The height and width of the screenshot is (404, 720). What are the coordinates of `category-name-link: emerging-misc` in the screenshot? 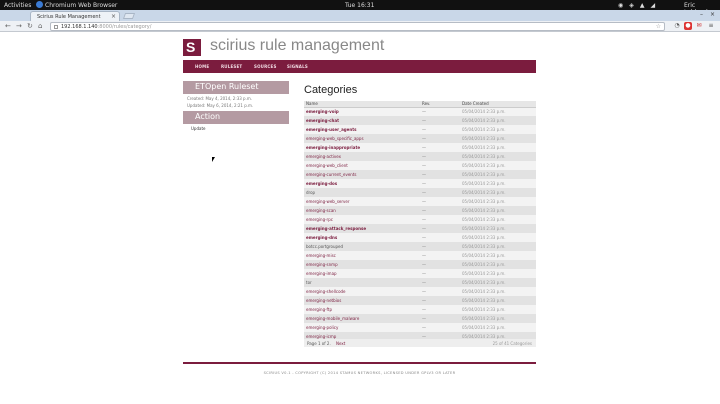 It's located at (362, 255).